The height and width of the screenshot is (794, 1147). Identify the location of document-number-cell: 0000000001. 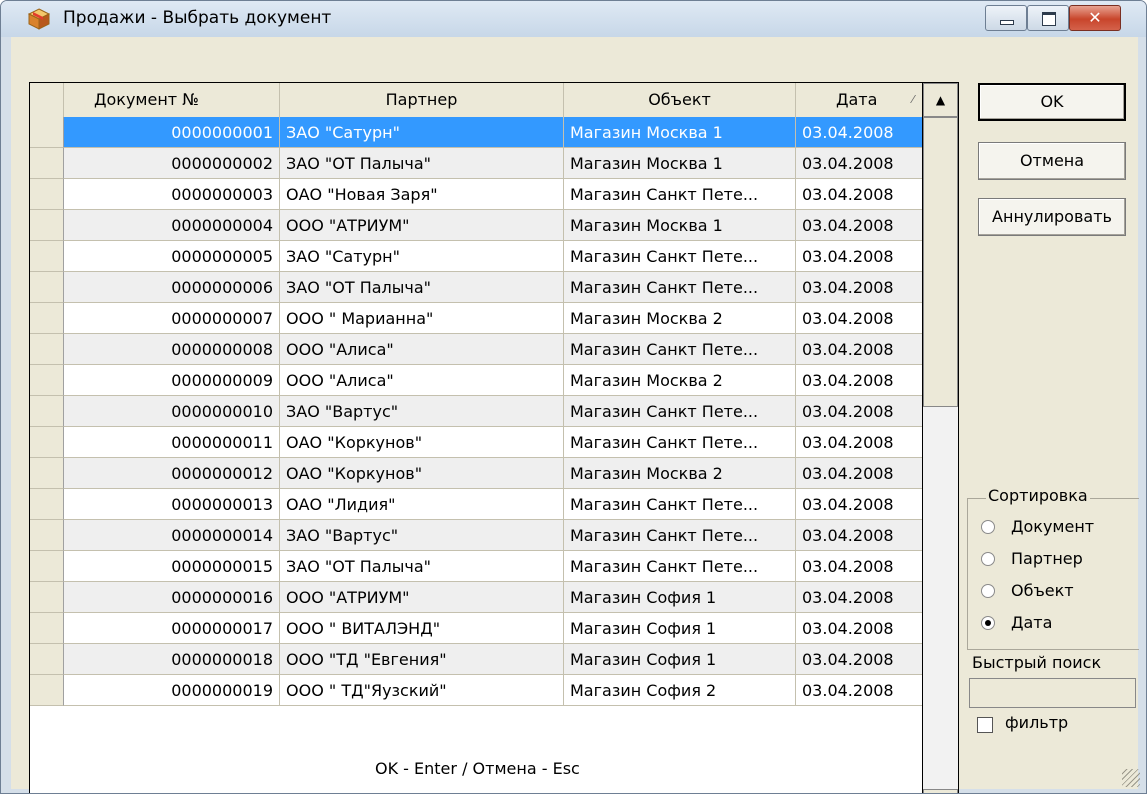
(172, 132).